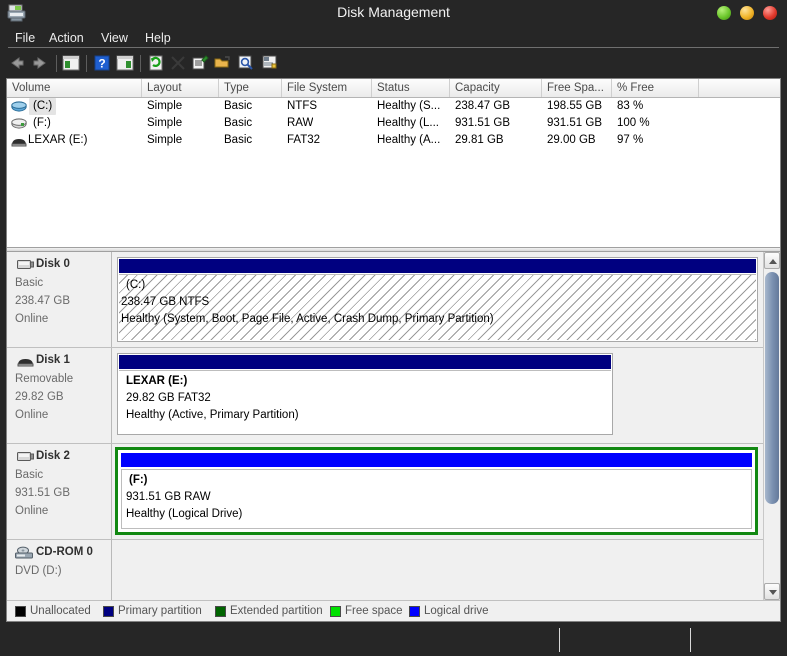 This screenshot has width=787, height=656. Describe the element at coordinates (496, 88) in the screenshot. I see `column-header-capacity: Capacity` at that location.